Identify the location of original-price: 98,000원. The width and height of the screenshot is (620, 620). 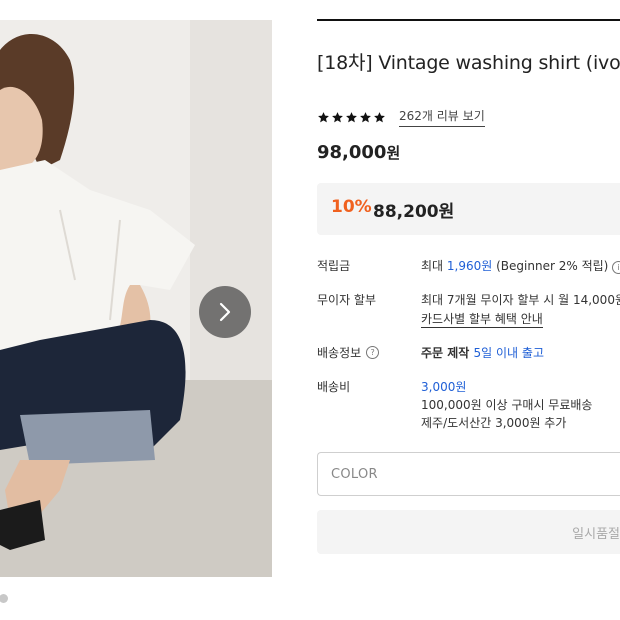
(358, 152).